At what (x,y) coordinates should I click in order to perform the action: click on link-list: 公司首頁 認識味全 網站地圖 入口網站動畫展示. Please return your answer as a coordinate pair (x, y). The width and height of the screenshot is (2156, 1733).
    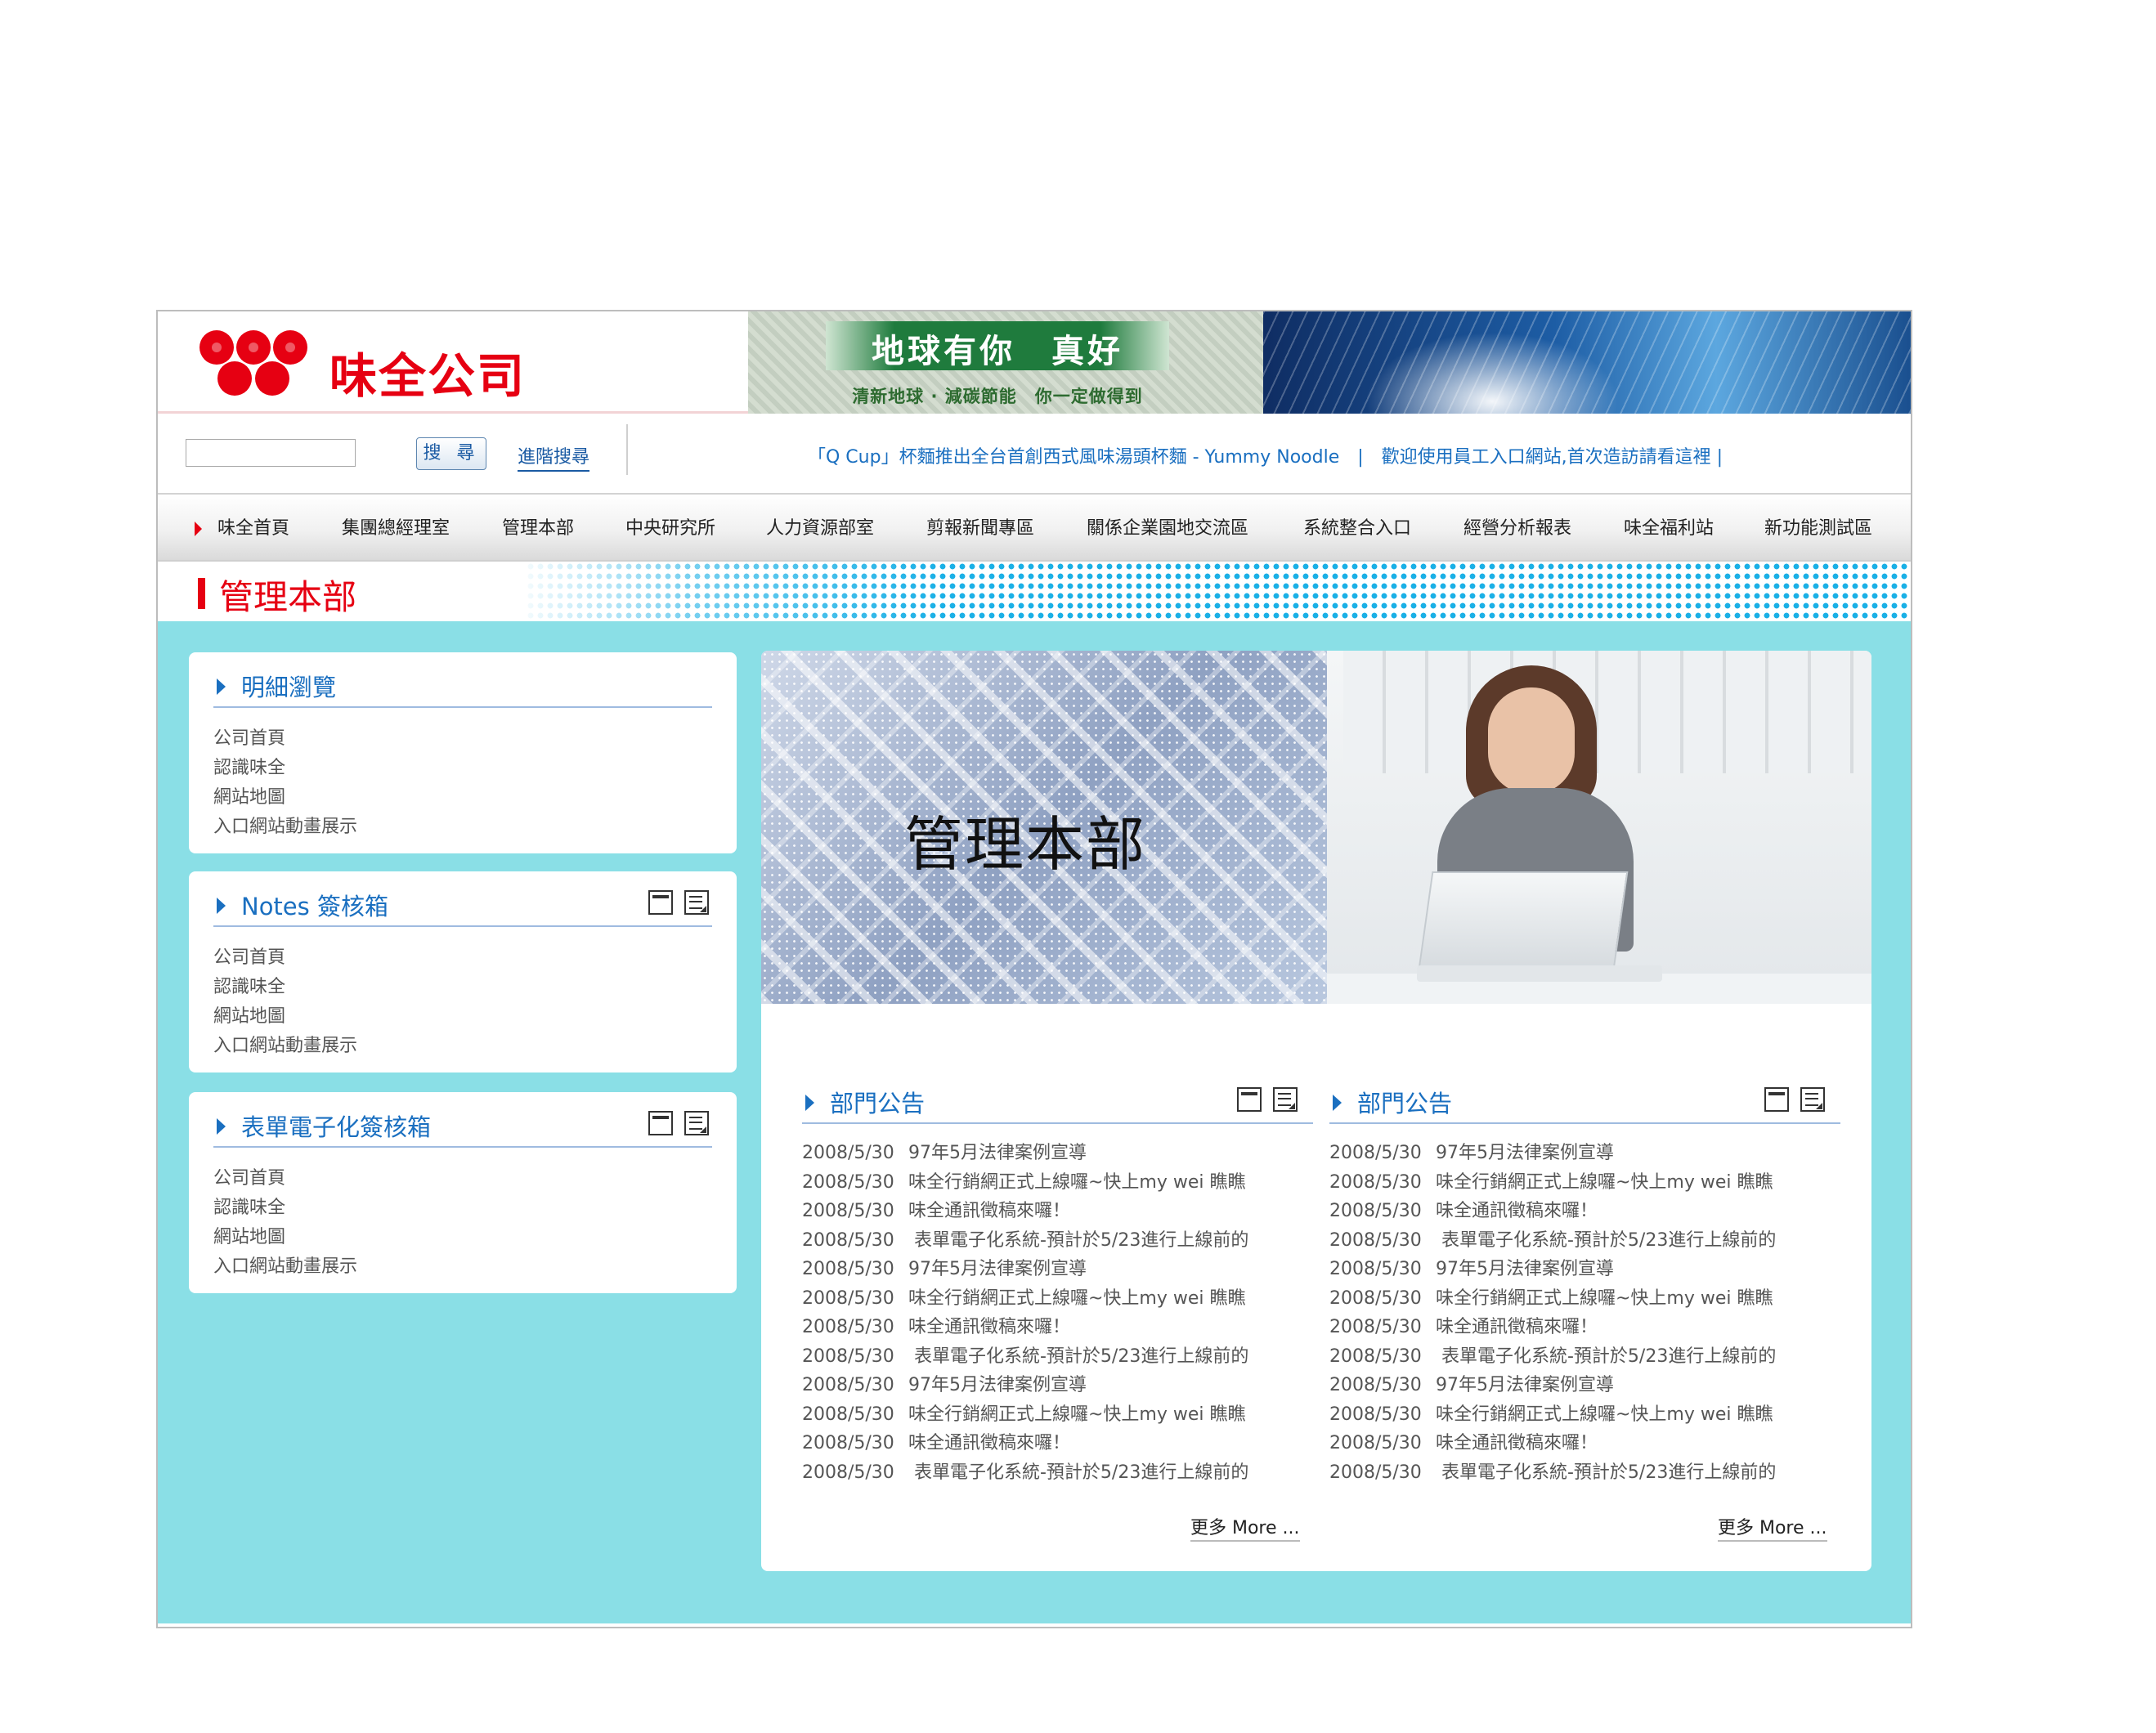
    Looking at the image, I should click on (285, 1223).